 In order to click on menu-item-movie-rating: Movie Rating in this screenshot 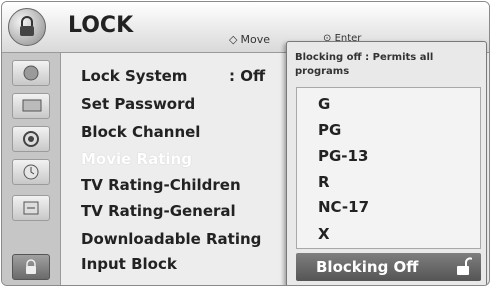, I will do `click(136, 159)`.